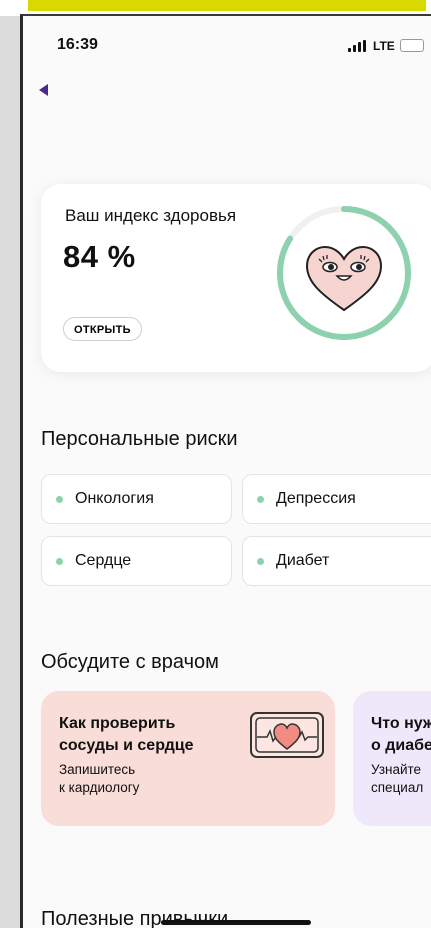 The width and height of the screenshot is (431, 928). Describe the element at coordinates (384, 46) in the screenshot. I see `network-type: LTE` at that location.